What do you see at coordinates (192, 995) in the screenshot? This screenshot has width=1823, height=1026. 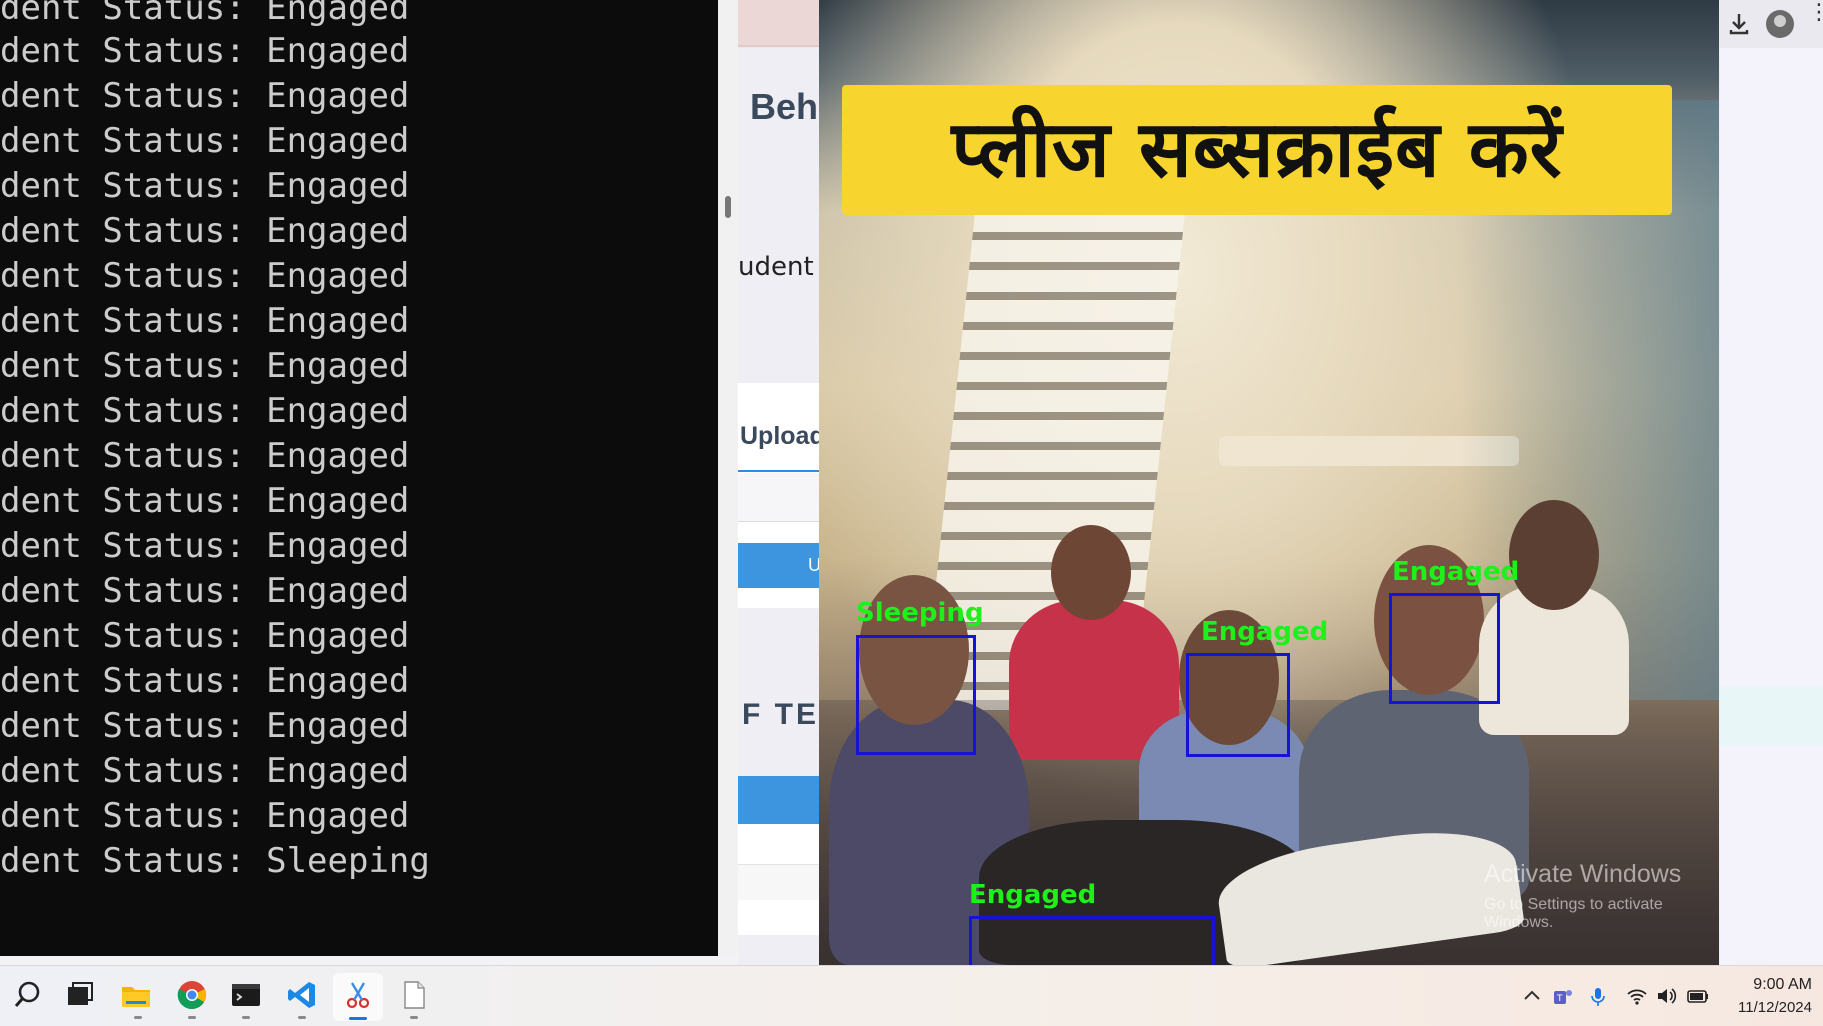 I see `chrome-icon` at bounding box center [192, 995].